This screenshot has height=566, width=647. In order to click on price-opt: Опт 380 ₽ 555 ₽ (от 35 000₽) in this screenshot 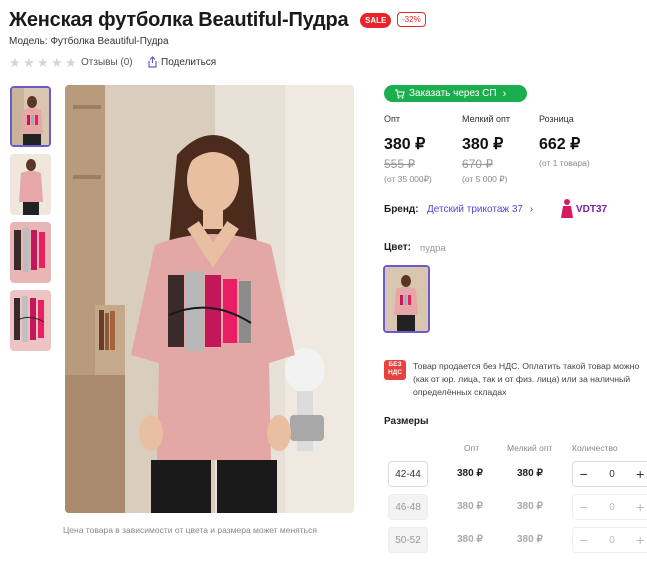, I will do `click(408, 149)`.